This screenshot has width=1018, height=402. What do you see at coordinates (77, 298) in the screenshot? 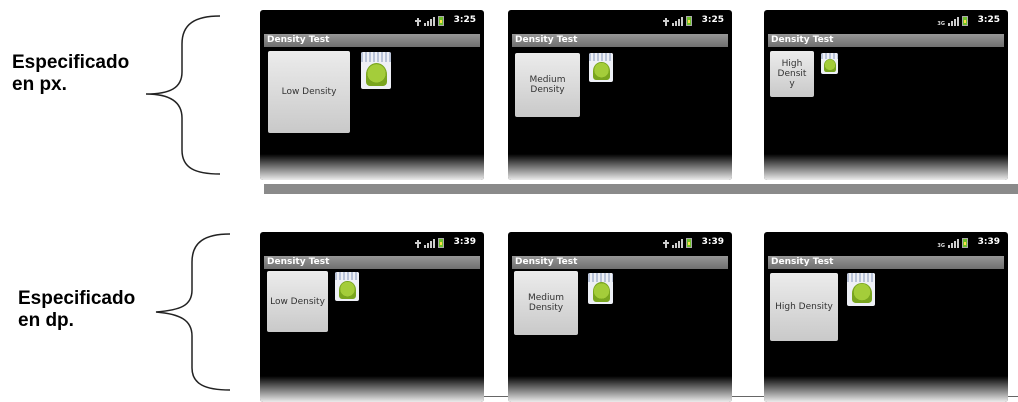
I see `row-label-dp-line1: Especificado` at bounding box center [77, 298].